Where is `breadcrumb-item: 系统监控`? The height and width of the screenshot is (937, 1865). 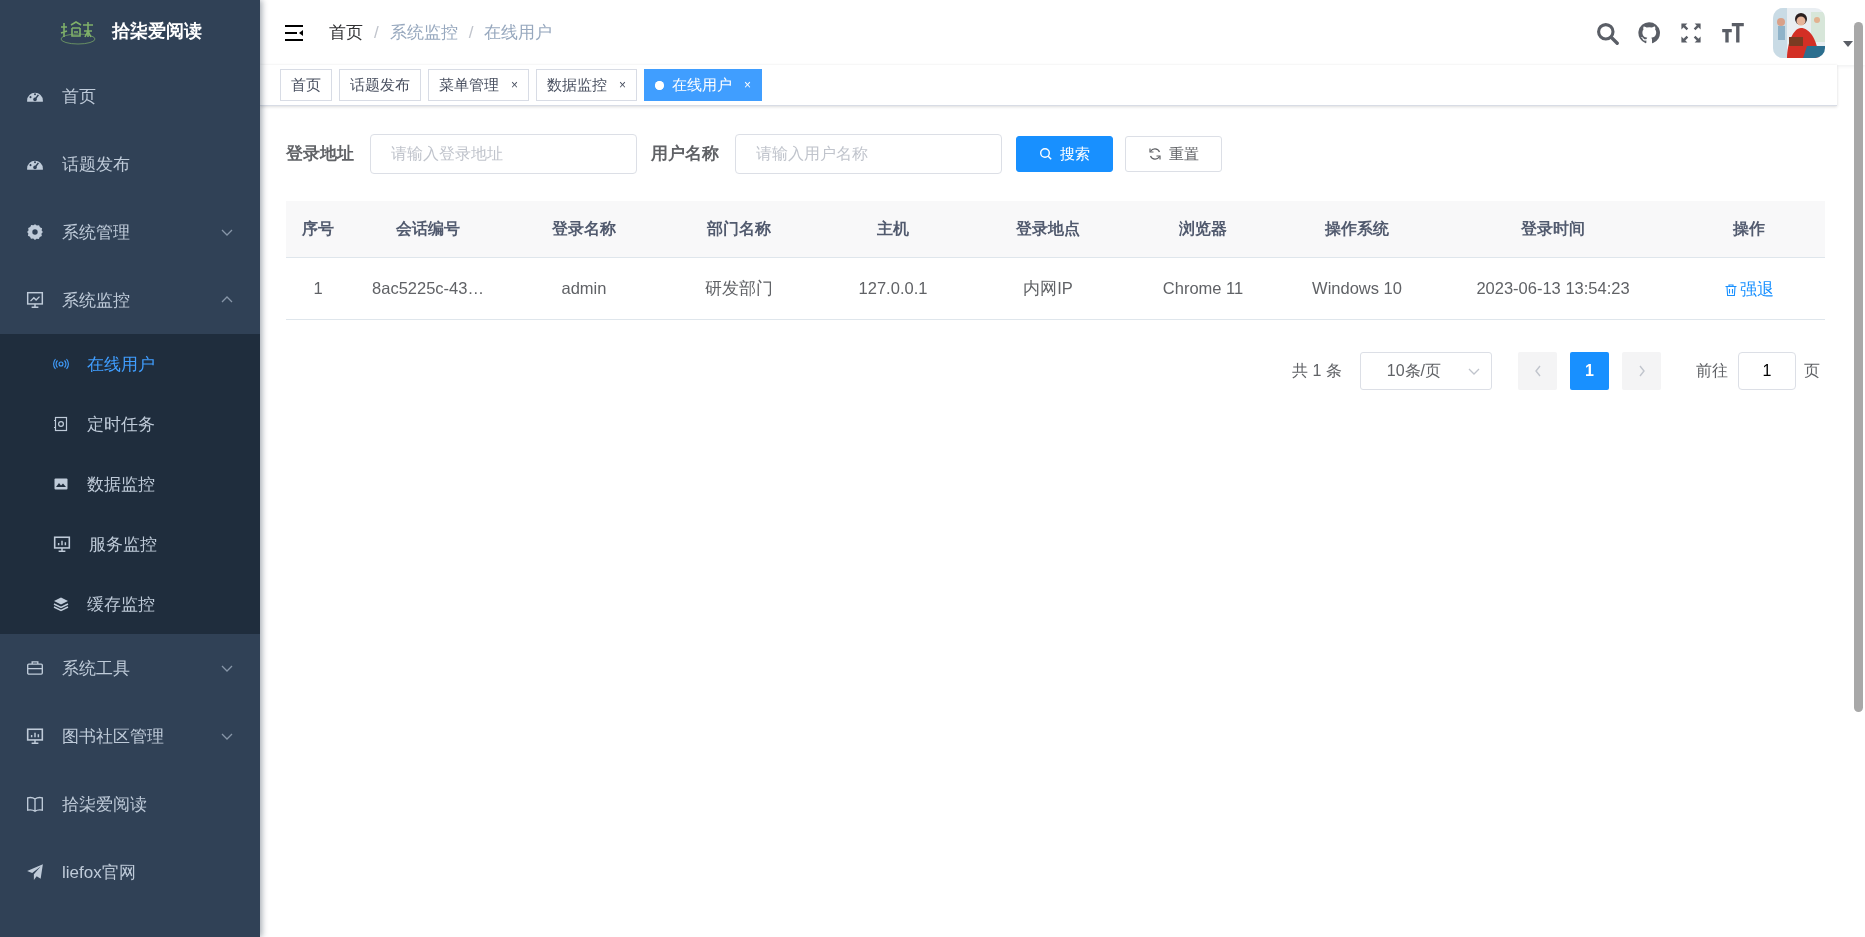 breadcrumb-item: 系统监控 is located at coordinates (423, 33).